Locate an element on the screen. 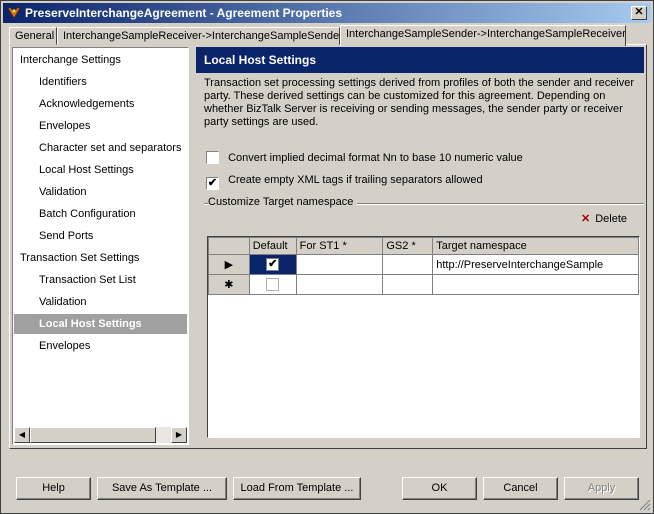  close-icon: ✕ is located at coordinates (639, 12).